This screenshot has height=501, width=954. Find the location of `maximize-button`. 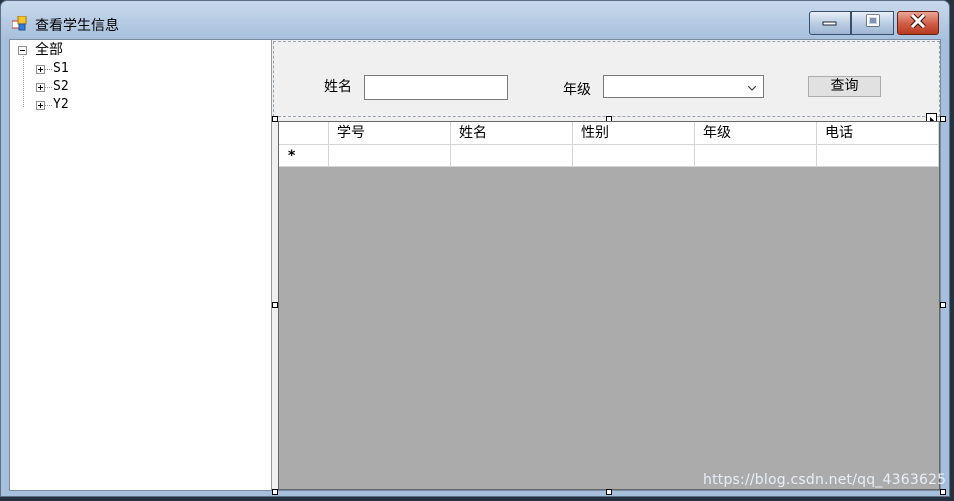

maximize-button is located at coordinates (872, 23).